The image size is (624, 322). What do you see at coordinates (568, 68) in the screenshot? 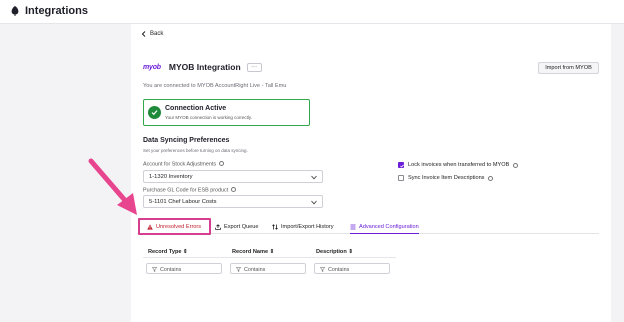
I see `import-from-myob-button: Import from MYOB` at bounding box center [568, 68].